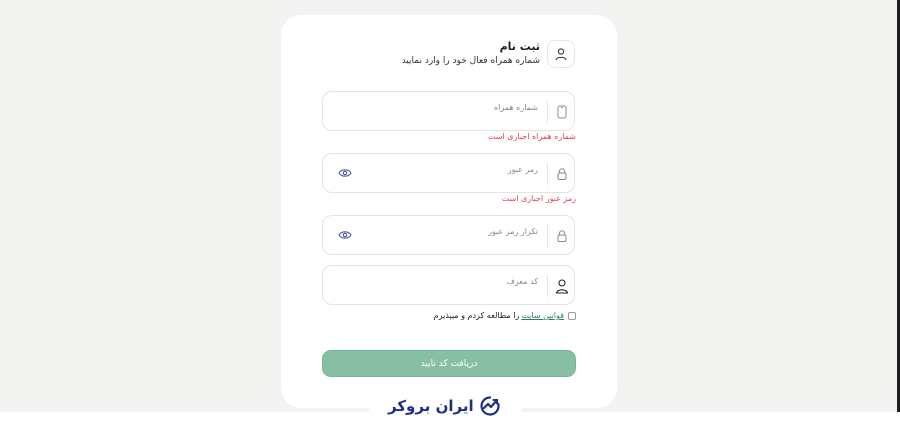 Image resolution: width=900 pixels, height=428 pixels. What do you see at coordinates (538, 198) in the screenshot?
I see `password-error: رمز عبور اجباری است` at bounding box center [538, 198].